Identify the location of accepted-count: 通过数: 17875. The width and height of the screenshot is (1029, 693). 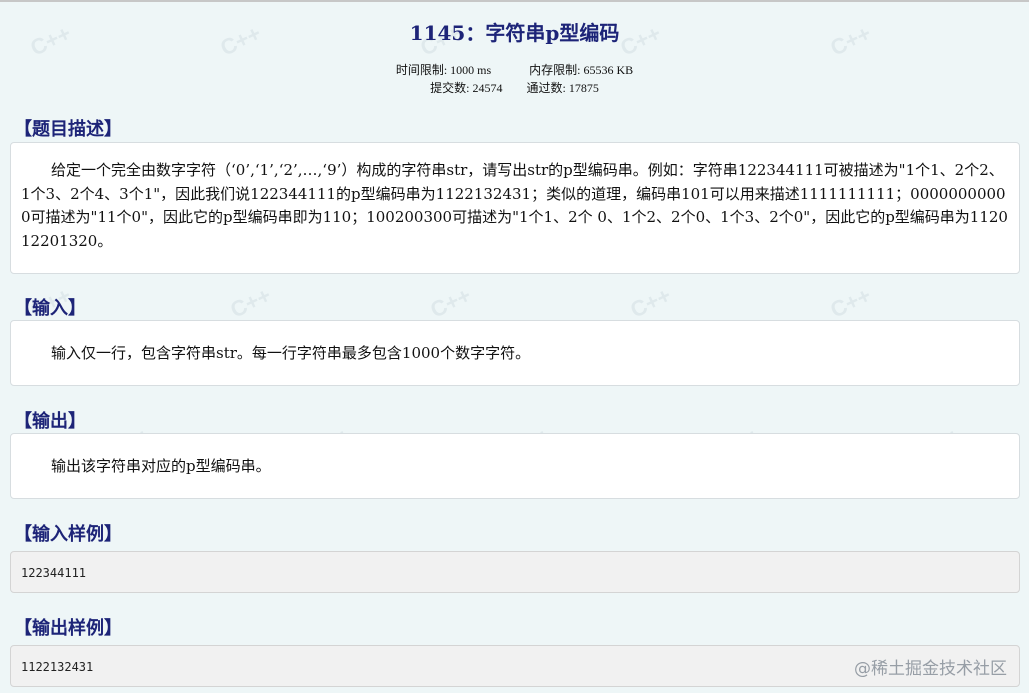
(562, 88).